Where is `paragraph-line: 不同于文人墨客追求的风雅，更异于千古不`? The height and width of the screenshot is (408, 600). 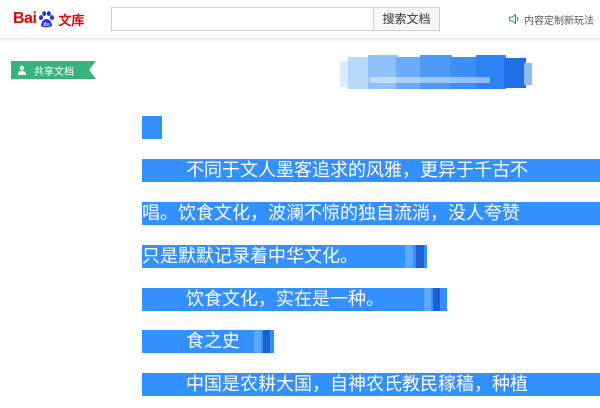
paragraph-line: 不同于文人墨客追求的风雅，更异于千古不 is located at coordinates (357, 170).